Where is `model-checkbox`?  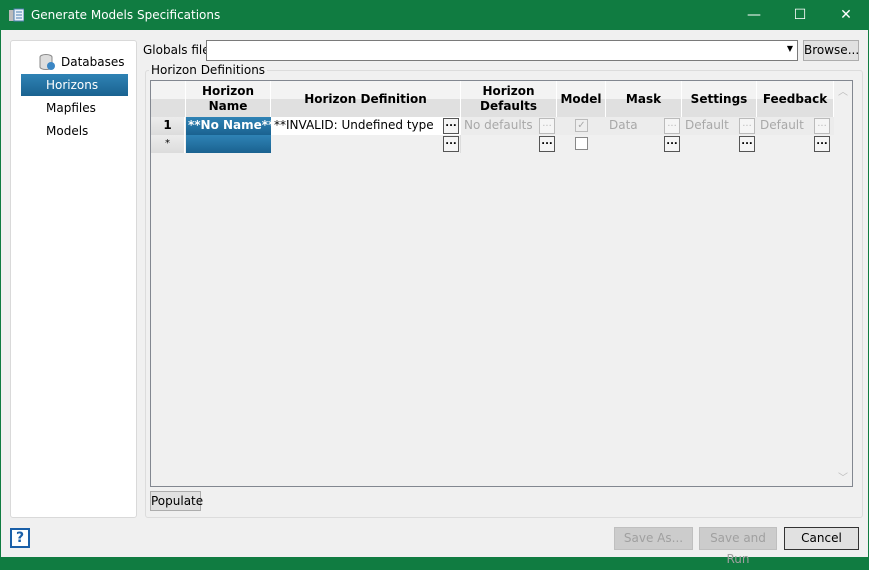 model-checkbox is located at coordinates (581, 143).